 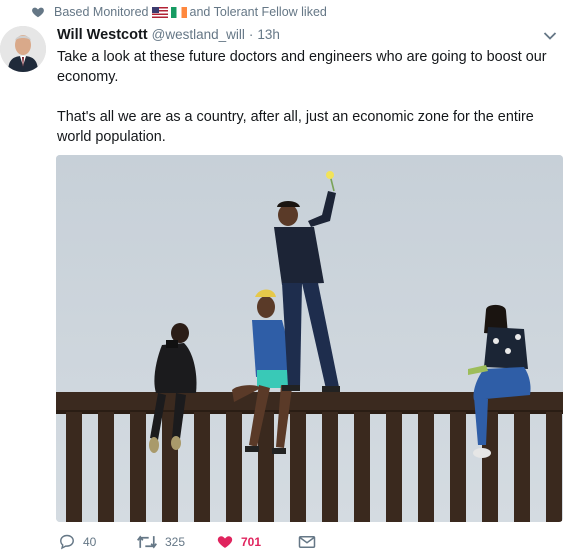 I want to click on ireland-flag-icon, so click(x=178, y=12).